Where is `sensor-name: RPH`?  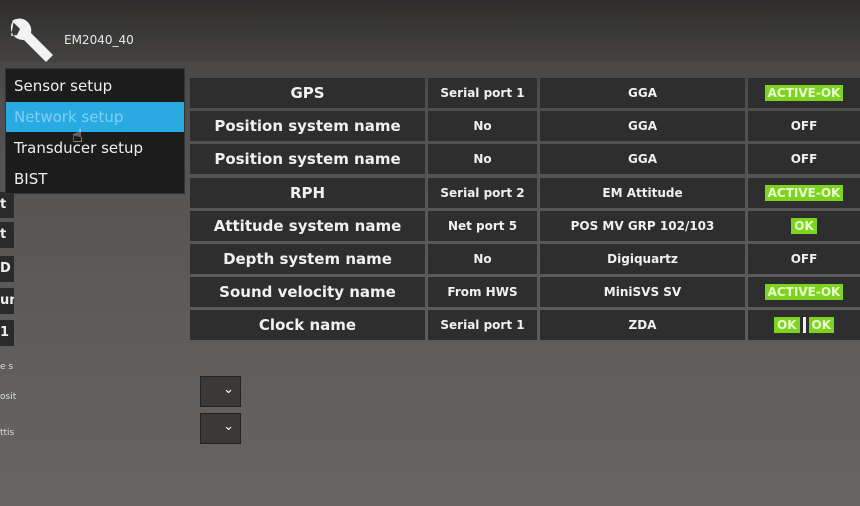
sensor-name: RPH is located at coordinates (307, 192).